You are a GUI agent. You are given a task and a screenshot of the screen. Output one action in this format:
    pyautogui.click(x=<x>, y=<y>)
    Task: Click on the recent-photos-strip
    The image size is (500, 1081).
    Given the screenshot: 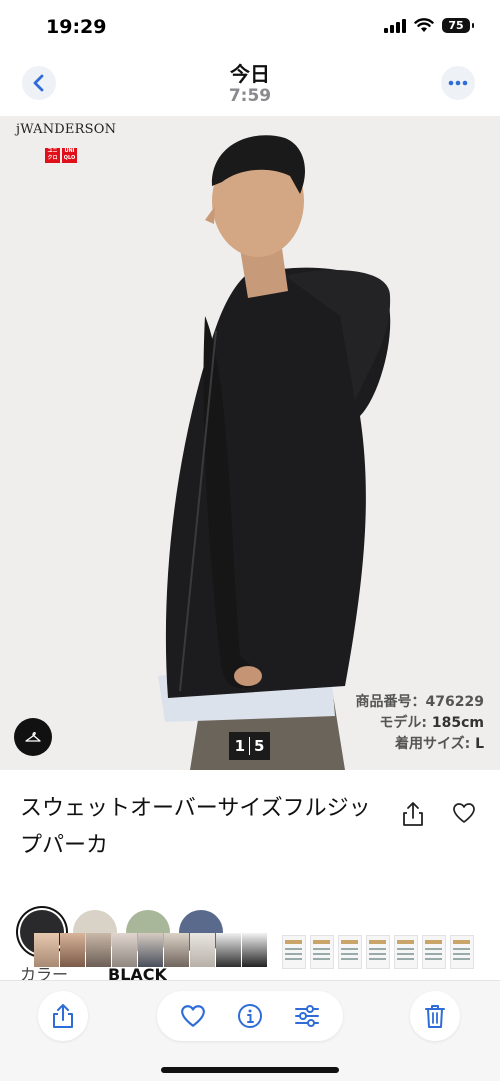 What is the action you would take?
    pyautogui.click(x=150, y=950)
    